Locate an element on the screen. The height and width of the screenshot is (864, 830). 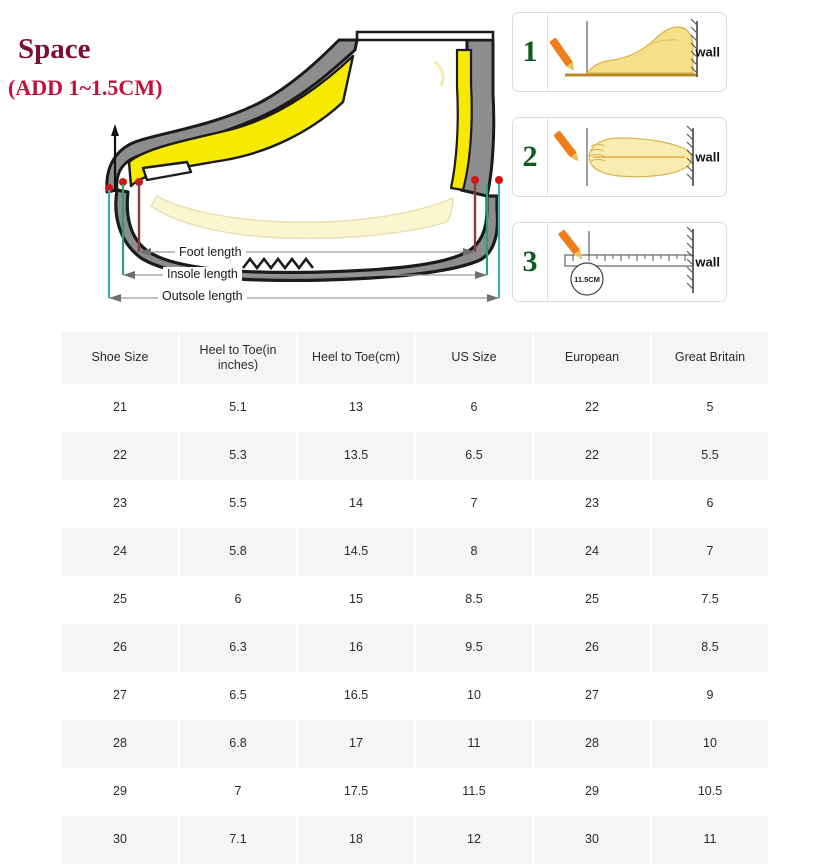
table-cell: 8 is located at coordinates (474, 552).